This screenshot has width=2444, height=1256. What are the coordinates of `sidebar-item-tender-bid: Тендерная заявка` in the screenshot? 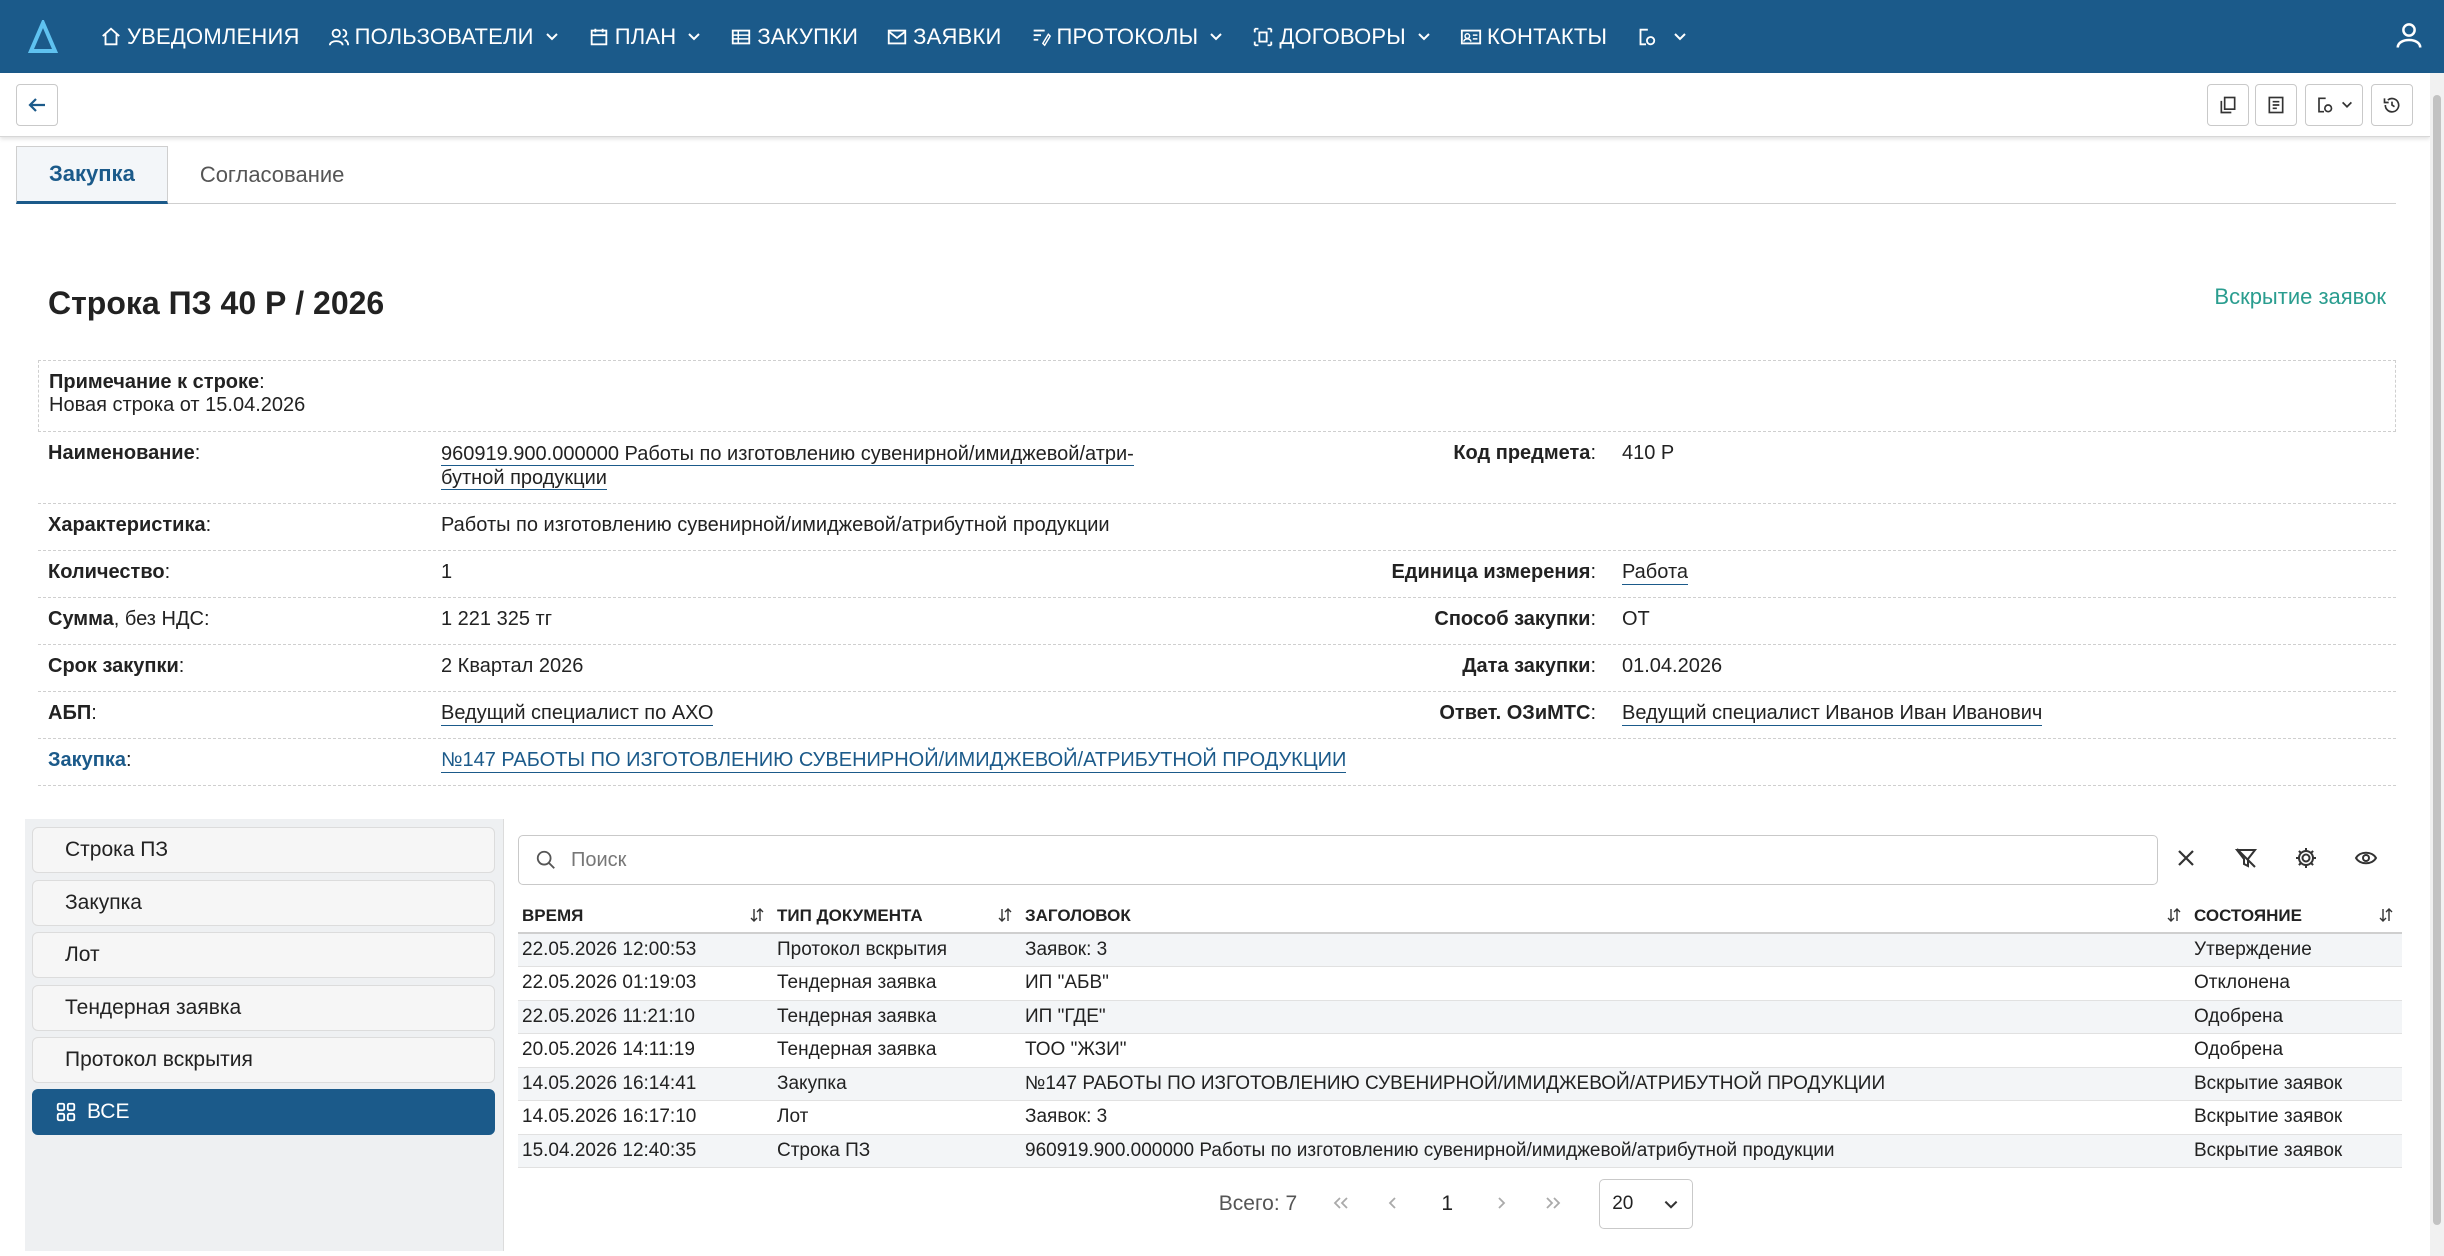 It's located at (263, 1008).